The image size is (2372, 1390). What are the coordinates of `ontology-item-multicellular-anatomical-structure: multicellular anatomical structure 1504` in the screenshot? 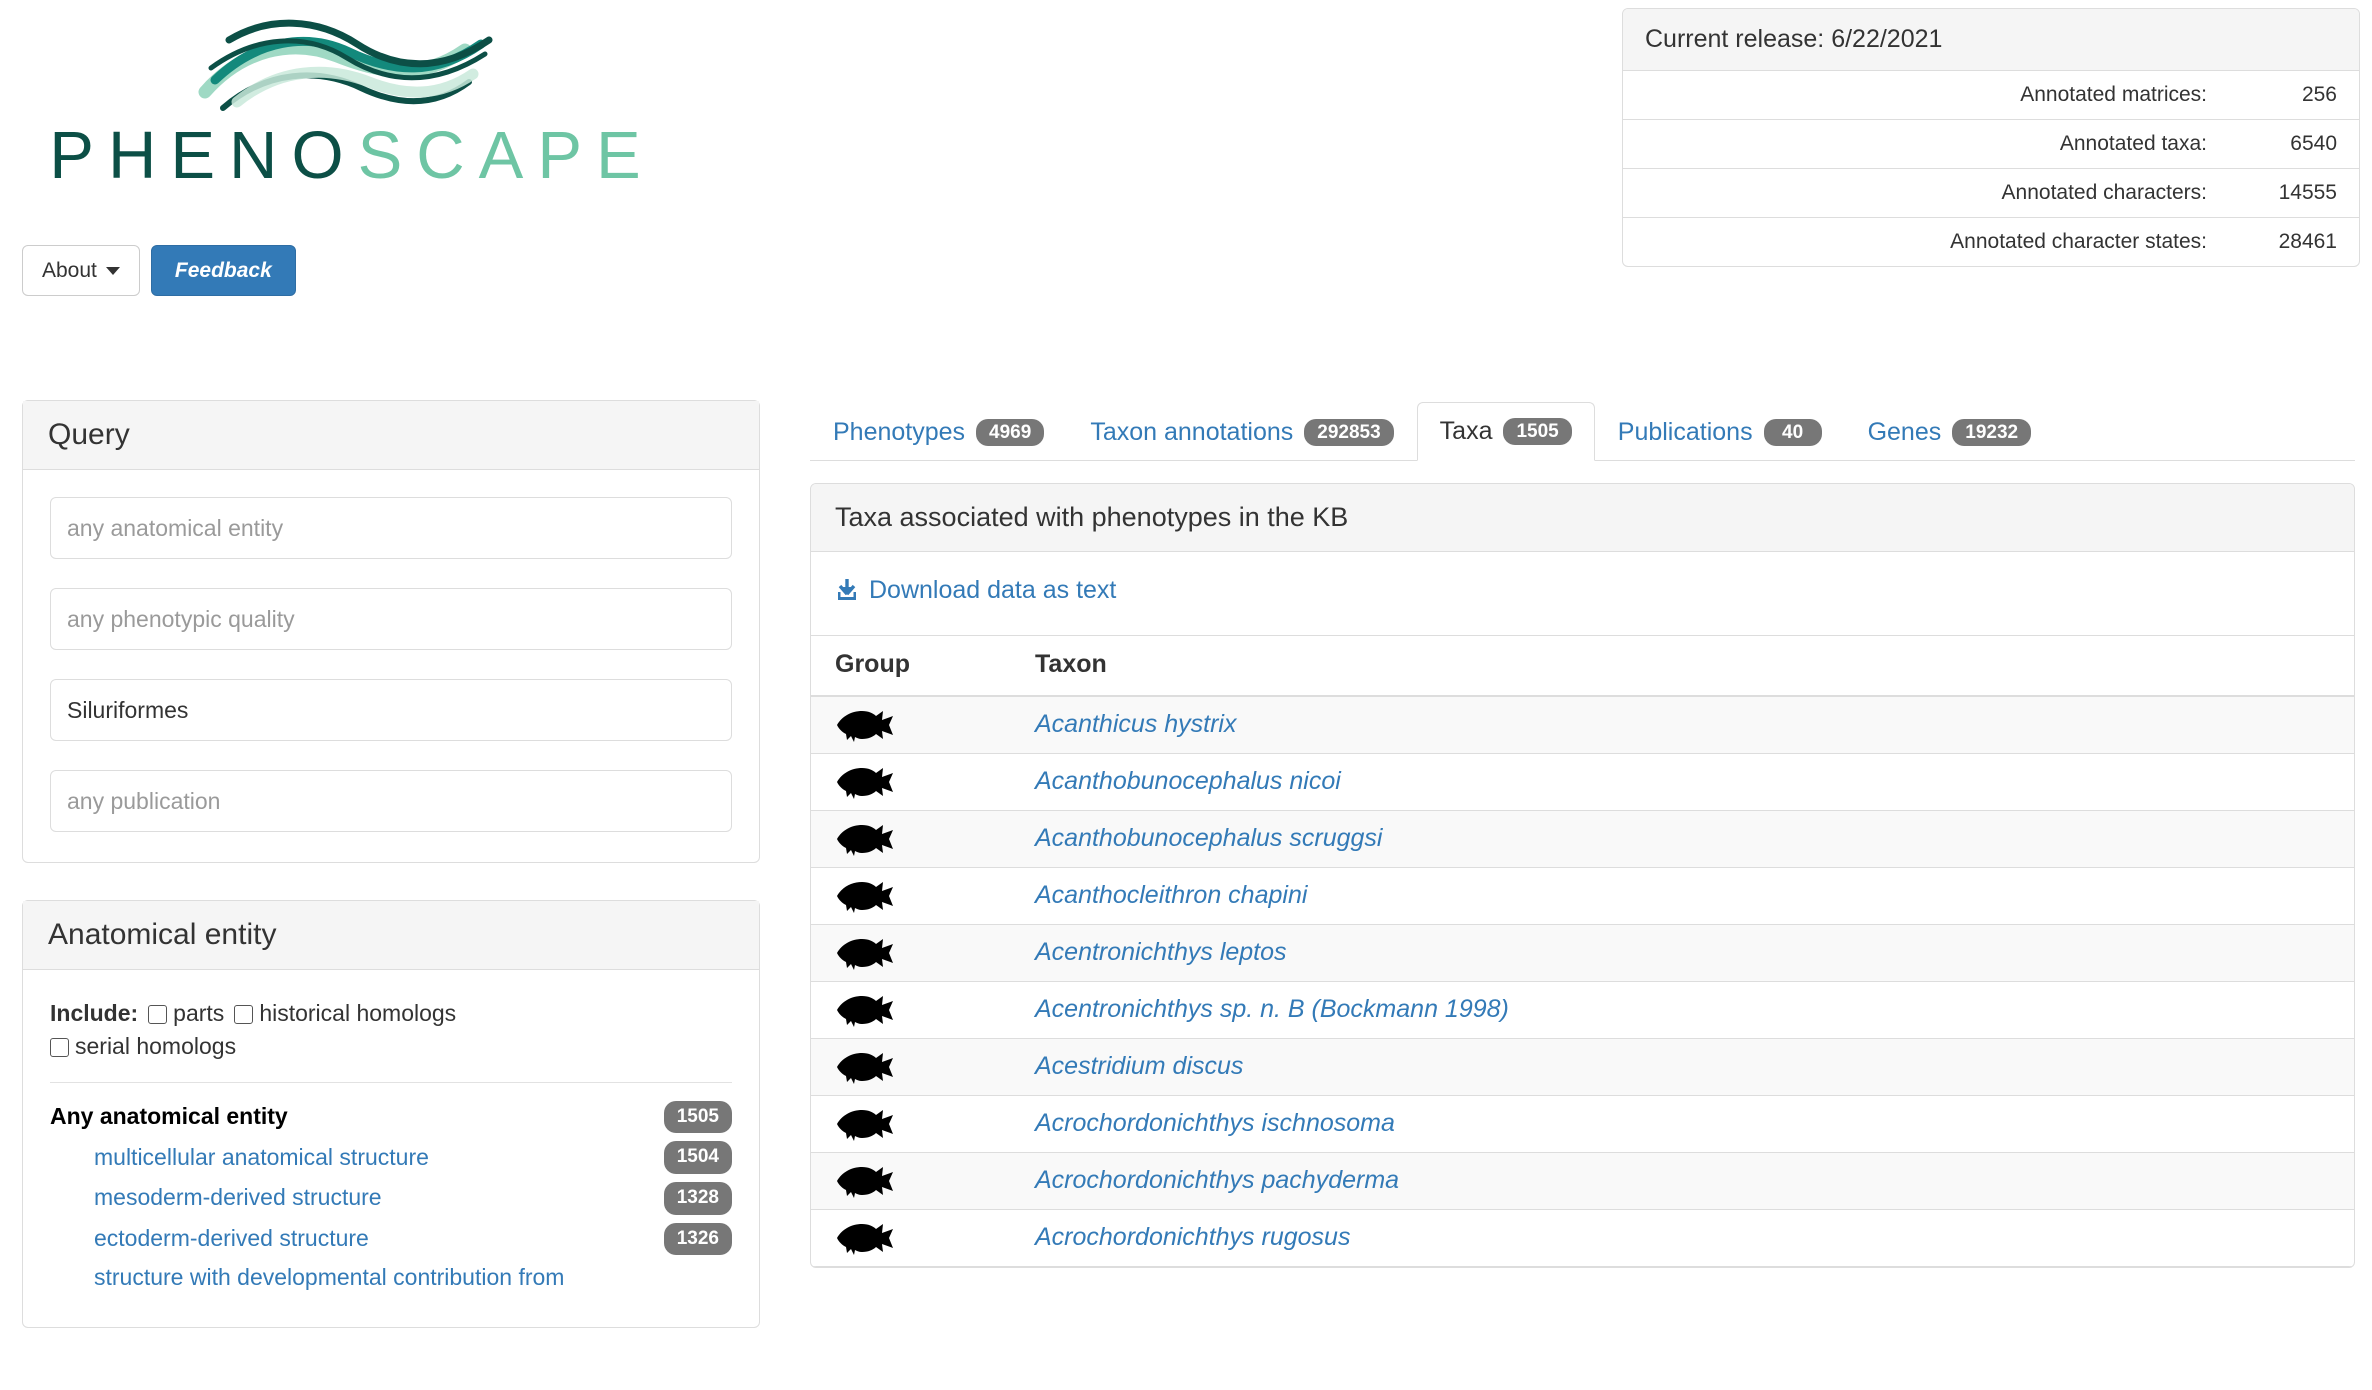 It's located at (391, 1157).